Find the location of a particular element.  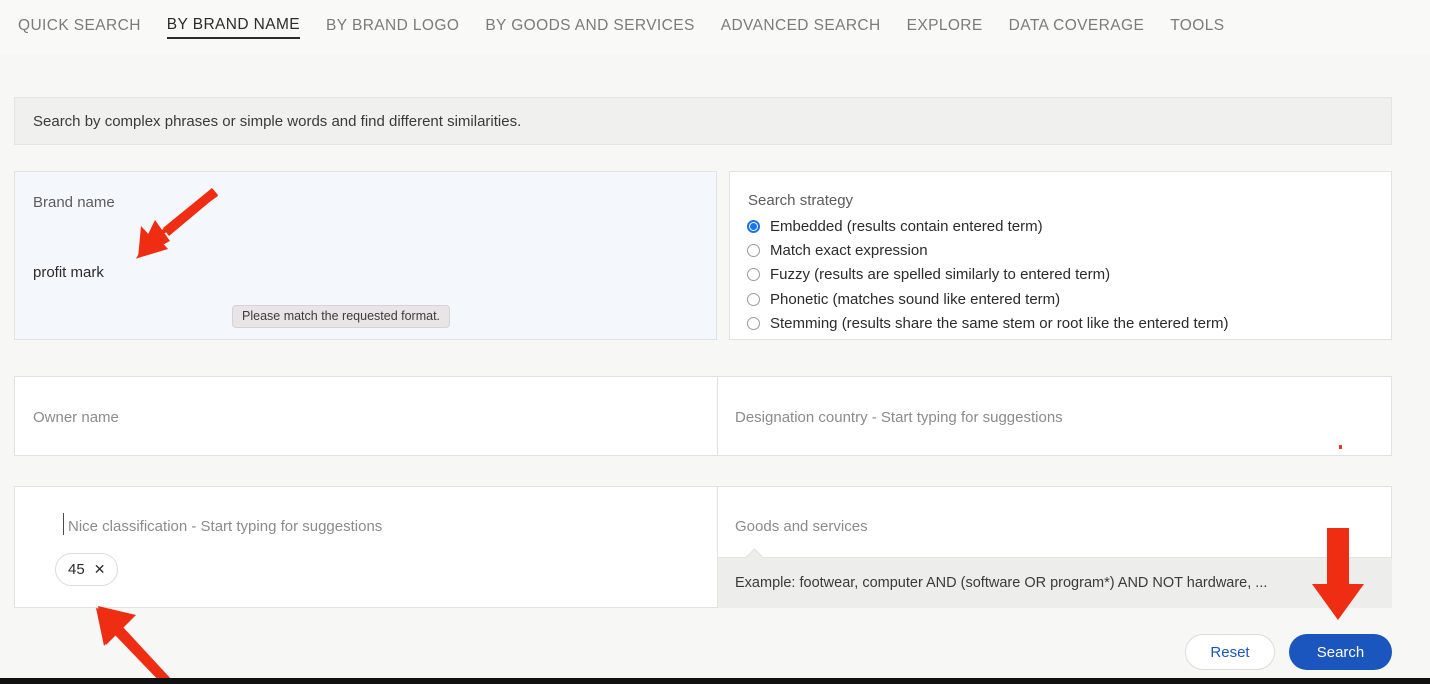

bottom-band is located at coordinates (715, 681).